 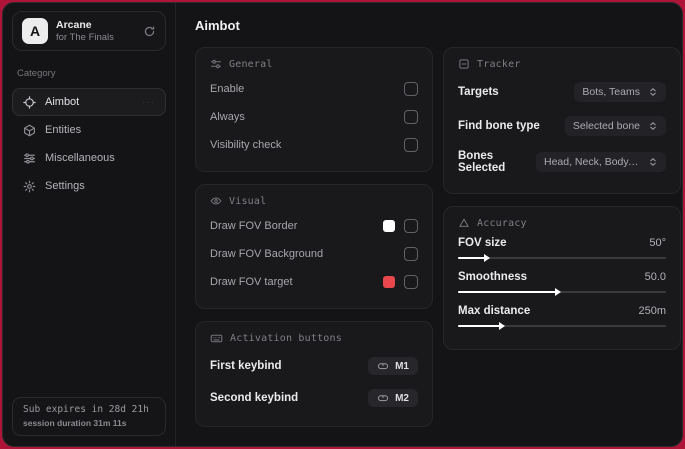 I want to click on sidebar-item-label: Entities, so click(x=63, y=130).